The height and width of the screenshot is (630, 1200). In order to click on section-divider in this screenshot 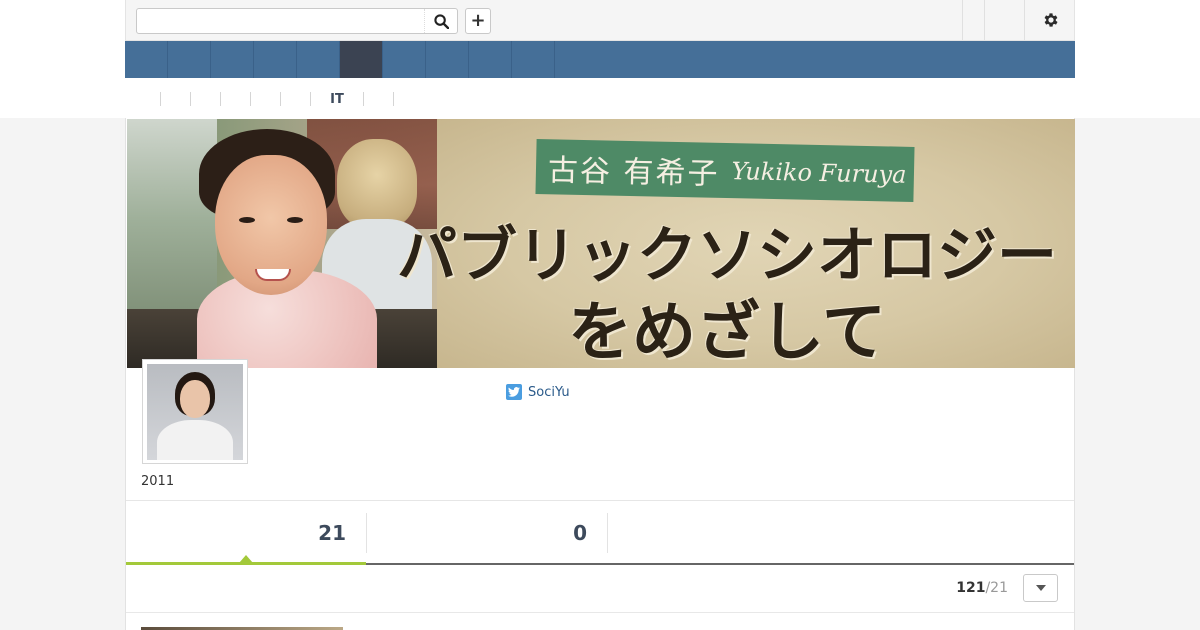, I will do `click(600, 612)`.